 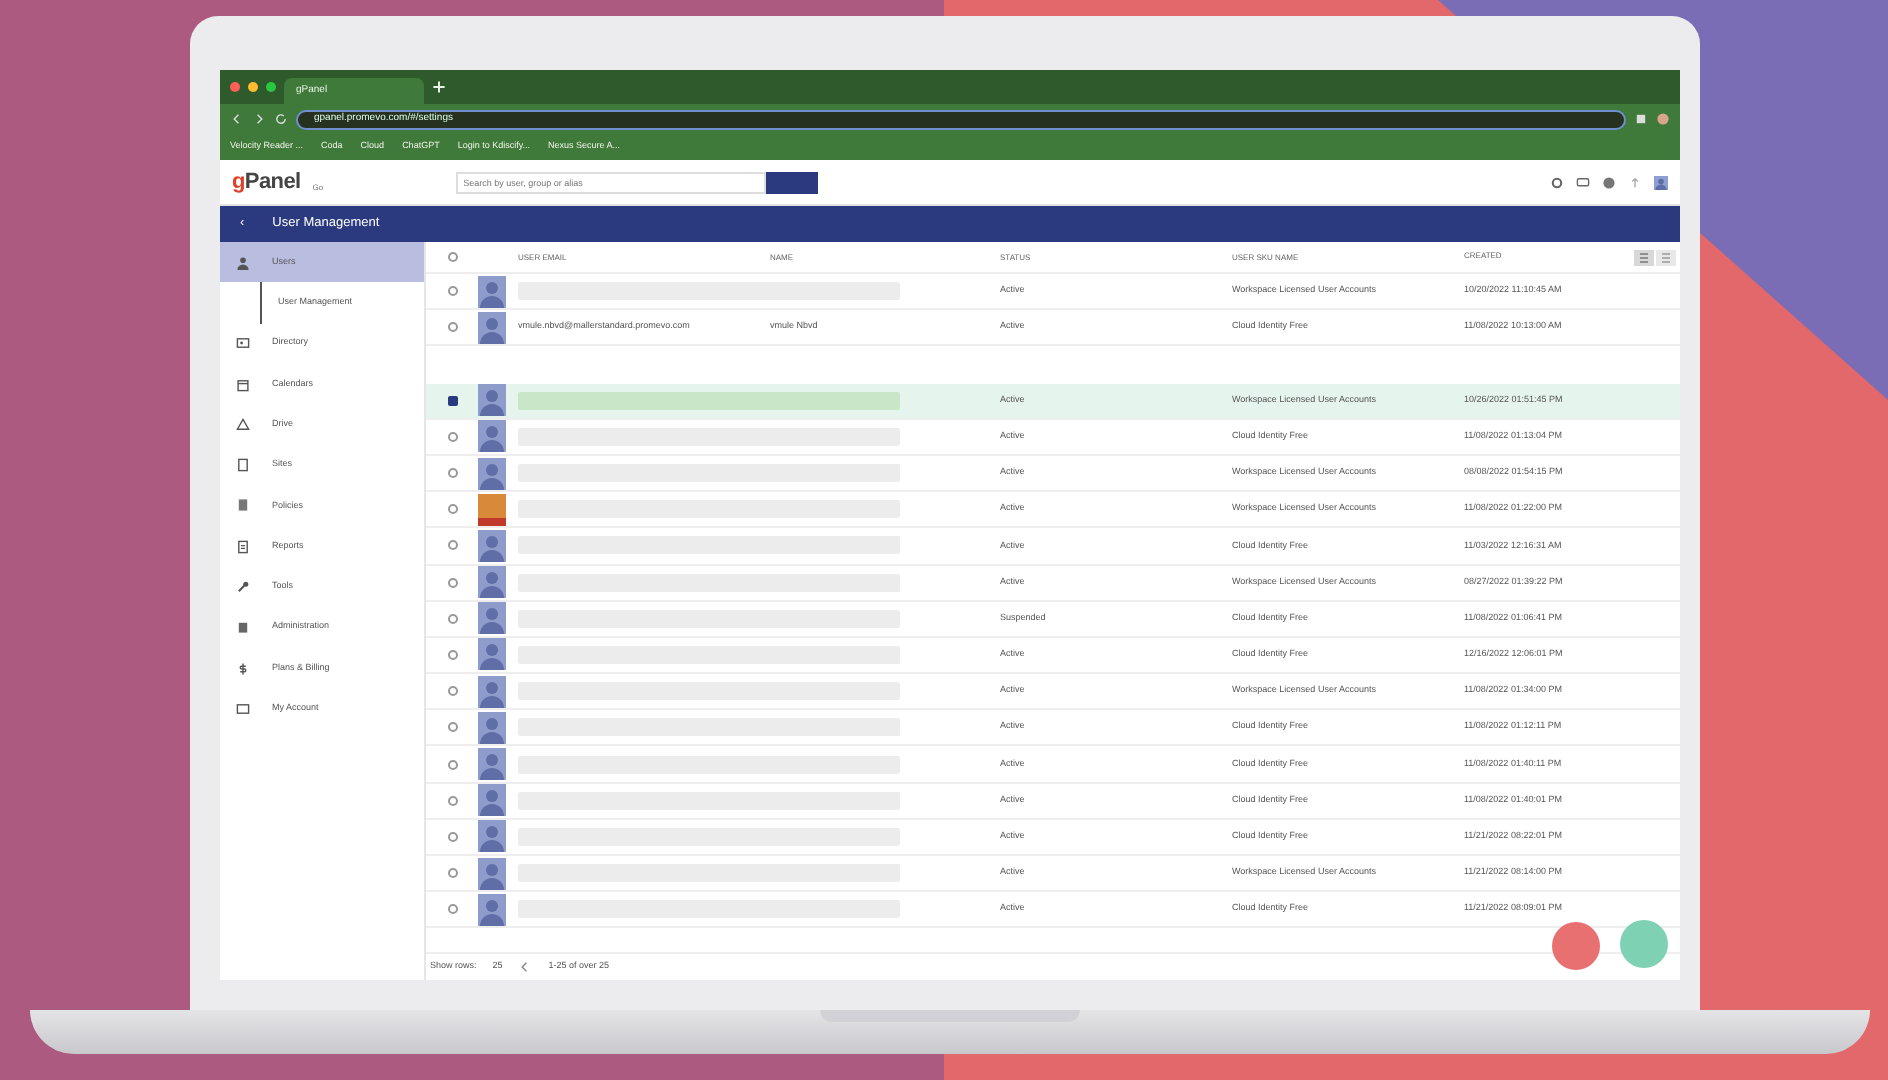 I want to click on back-icon, so click(x=237, y=119).